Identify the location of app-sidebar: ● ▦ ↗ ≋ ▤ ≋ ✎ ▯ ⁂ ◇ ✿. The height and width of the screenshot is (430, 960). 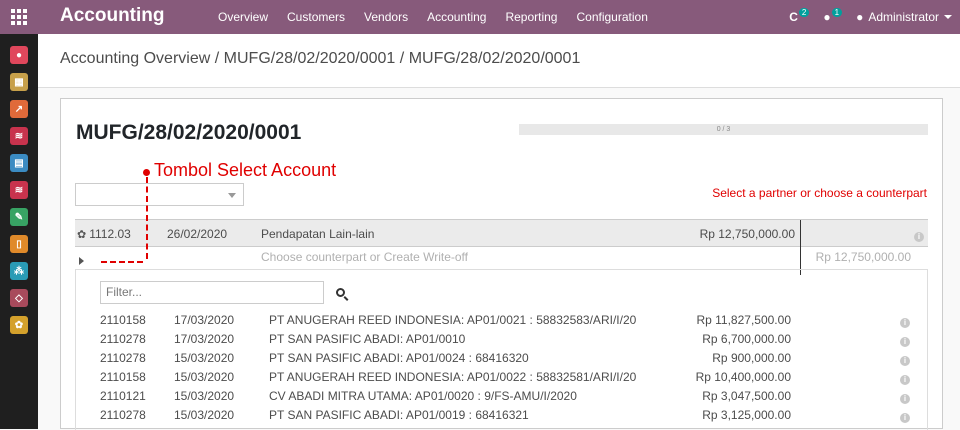
(19, 231).